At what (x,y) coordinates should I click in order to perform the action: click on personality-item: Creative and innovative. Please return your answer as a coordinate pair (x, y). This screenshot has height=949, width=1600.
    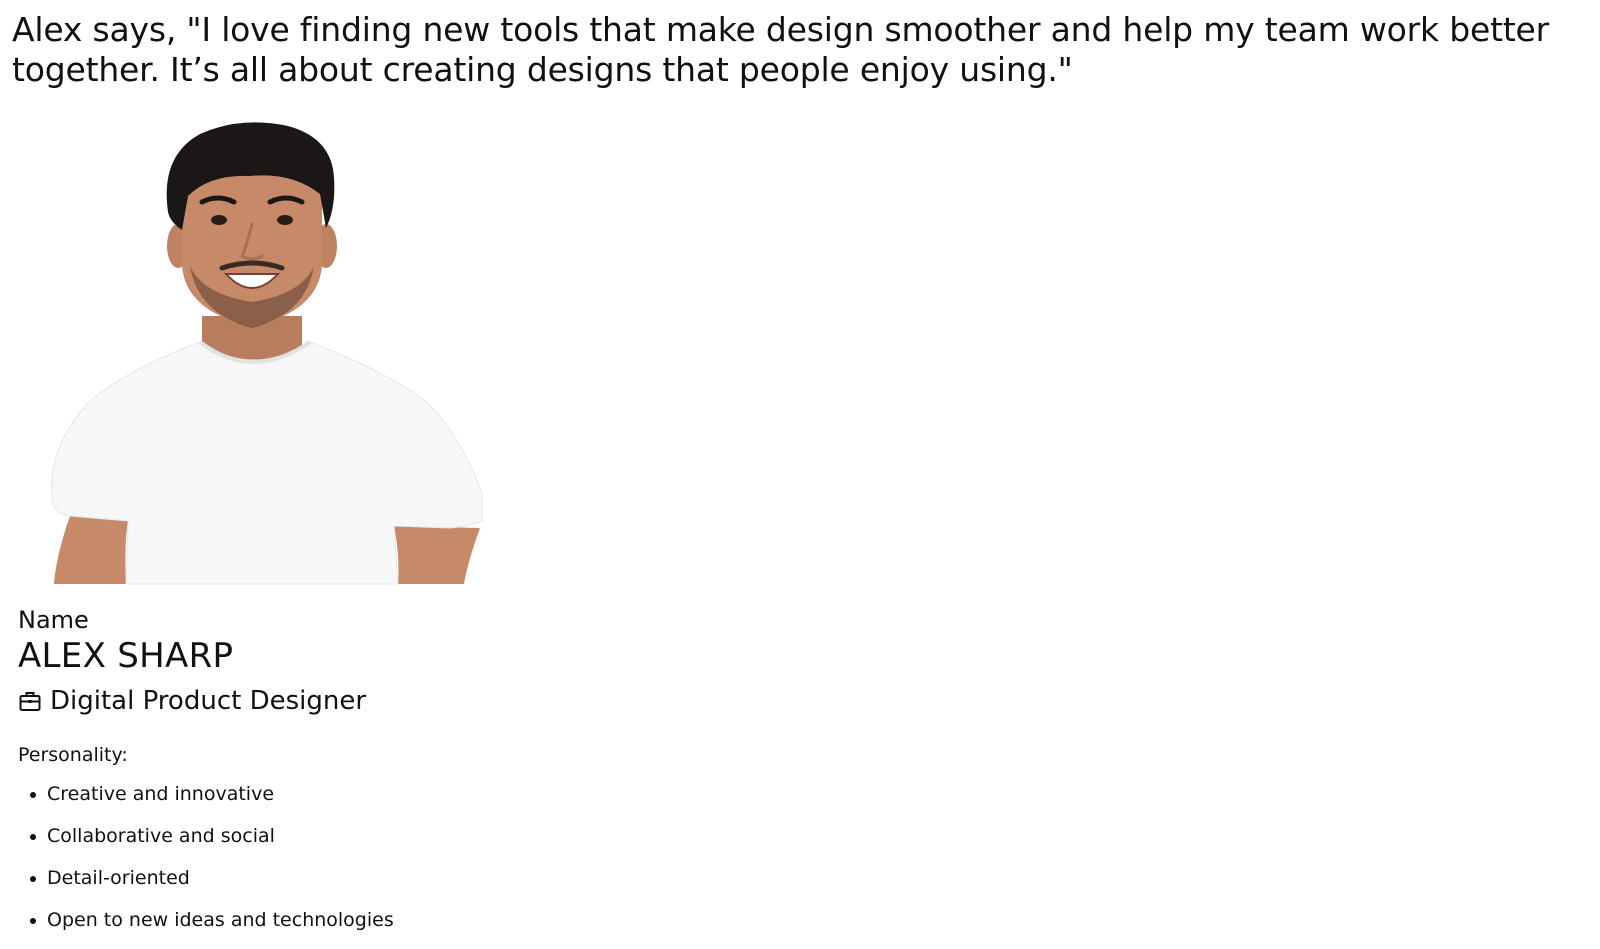
    Looking at the image, I should click on (206, 802).